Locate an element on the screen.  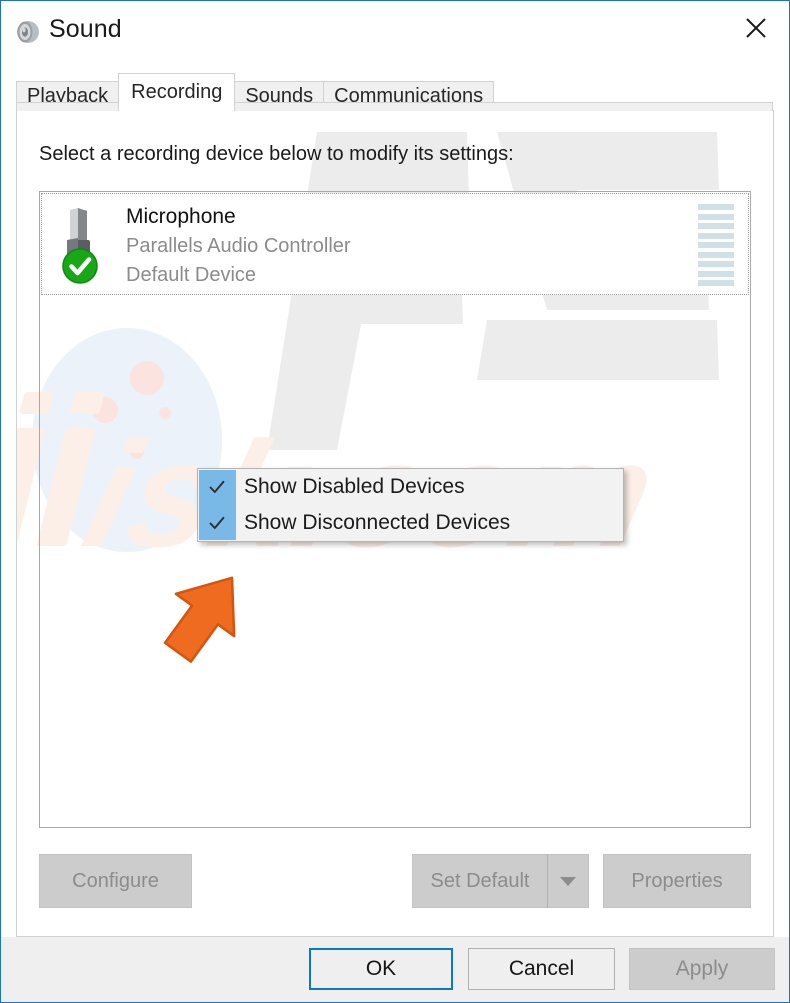
set-default-split-button: Set Default is located at coordinates (500, 881).